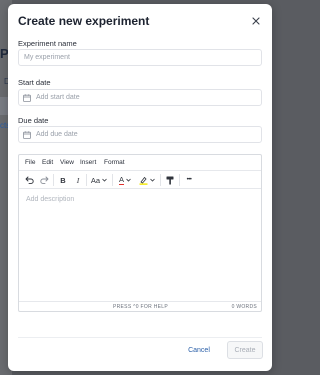 The image size is (320, 375). I want to click on more-options-button: •••, so click(189, 180).